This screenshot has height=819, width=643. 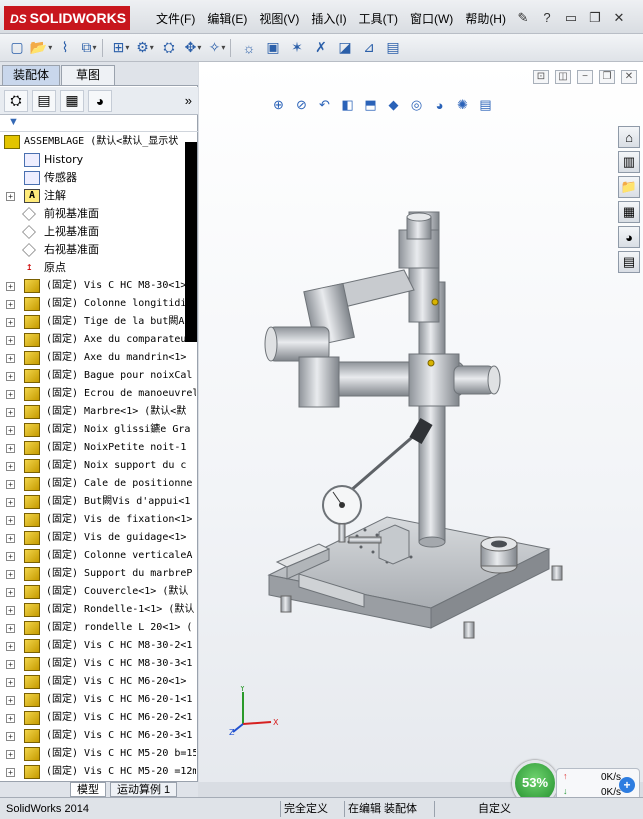 What do you see at coordinates (191, 242) in the screenshot?
I see `tree-scrollbar` at bounding box center [191, 242].